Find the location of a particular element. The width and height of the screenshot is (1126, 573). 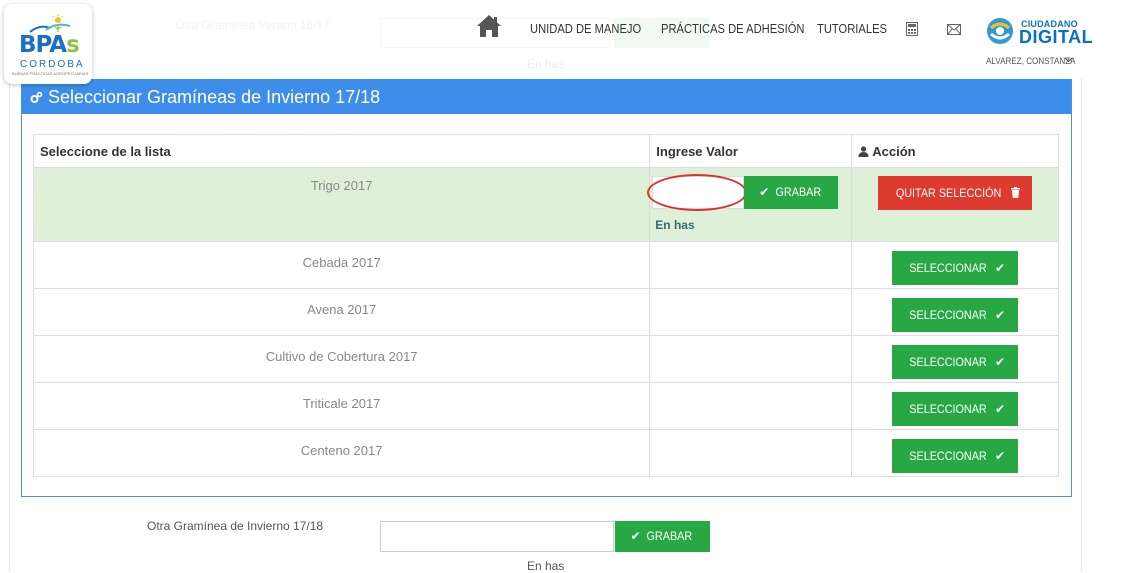

highlight-oval is located at coordinates (697, 192).